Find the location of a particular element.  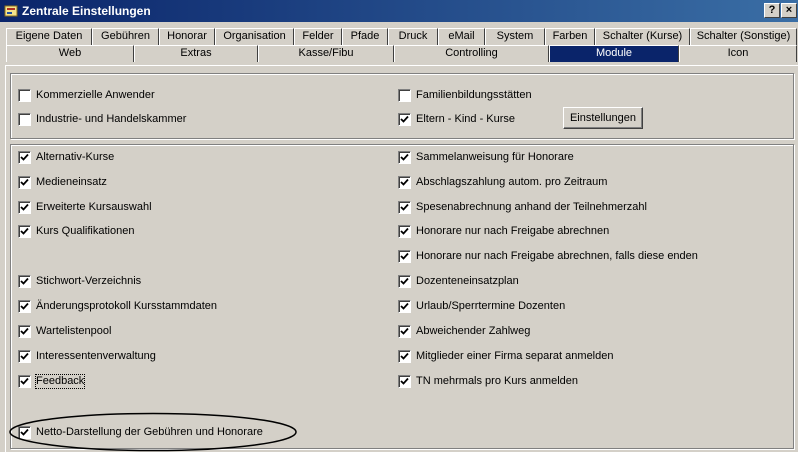

title-bar: Zentrale Einstellungen ? × is located at coordinates (399, 11).